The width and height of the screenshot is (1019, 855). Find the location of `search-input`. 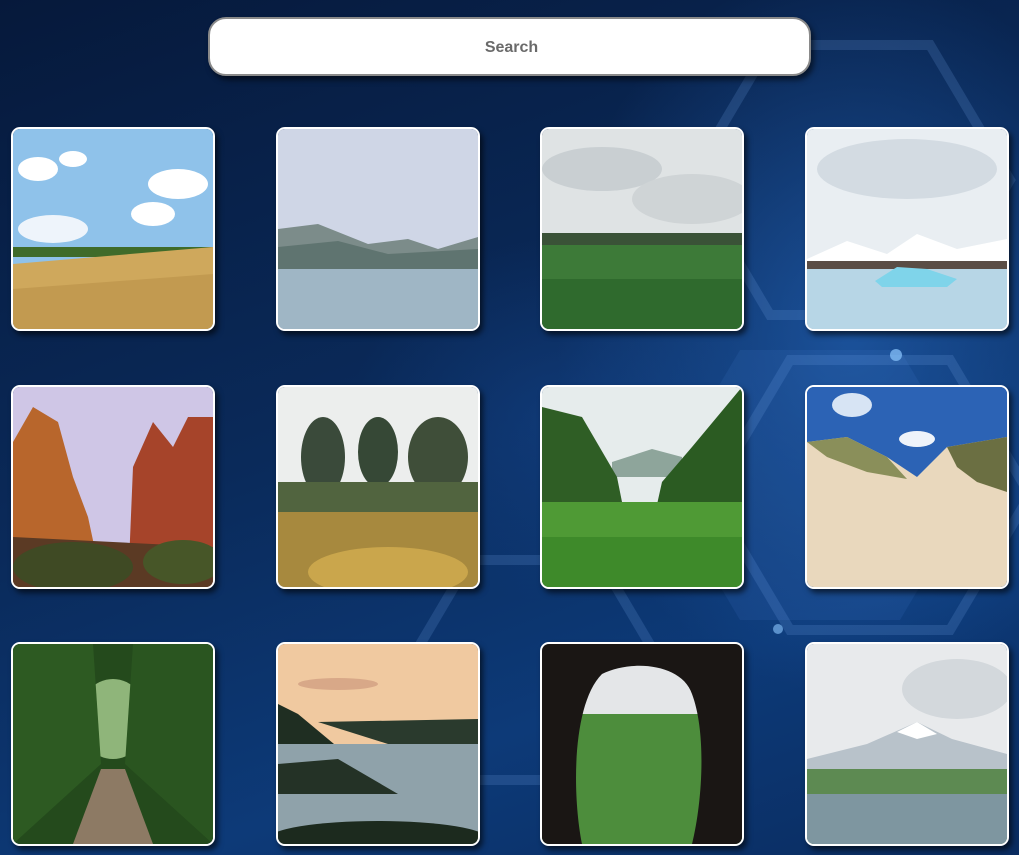

search-input is located at coordinates (511, 47).